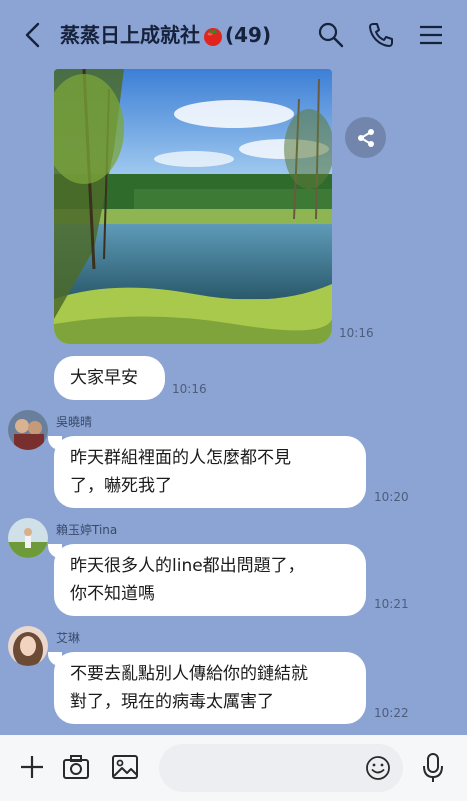 This screenshot has height=801, width=467. I want to click on message-text: 大家早安, so click(104, 378).